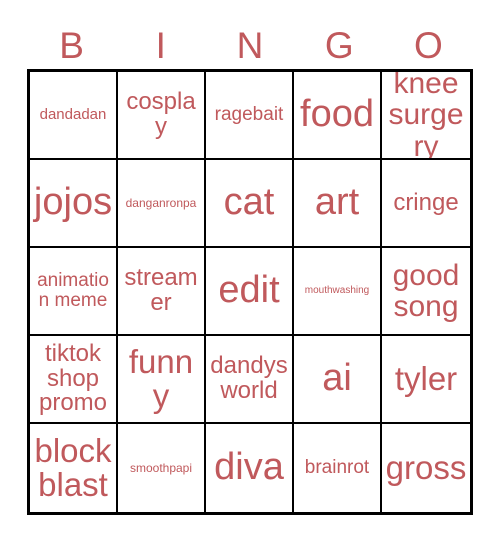 The height and width of the screenshot is (544, 501). I want to click on bingo-cell: gross, so click(426, 468).